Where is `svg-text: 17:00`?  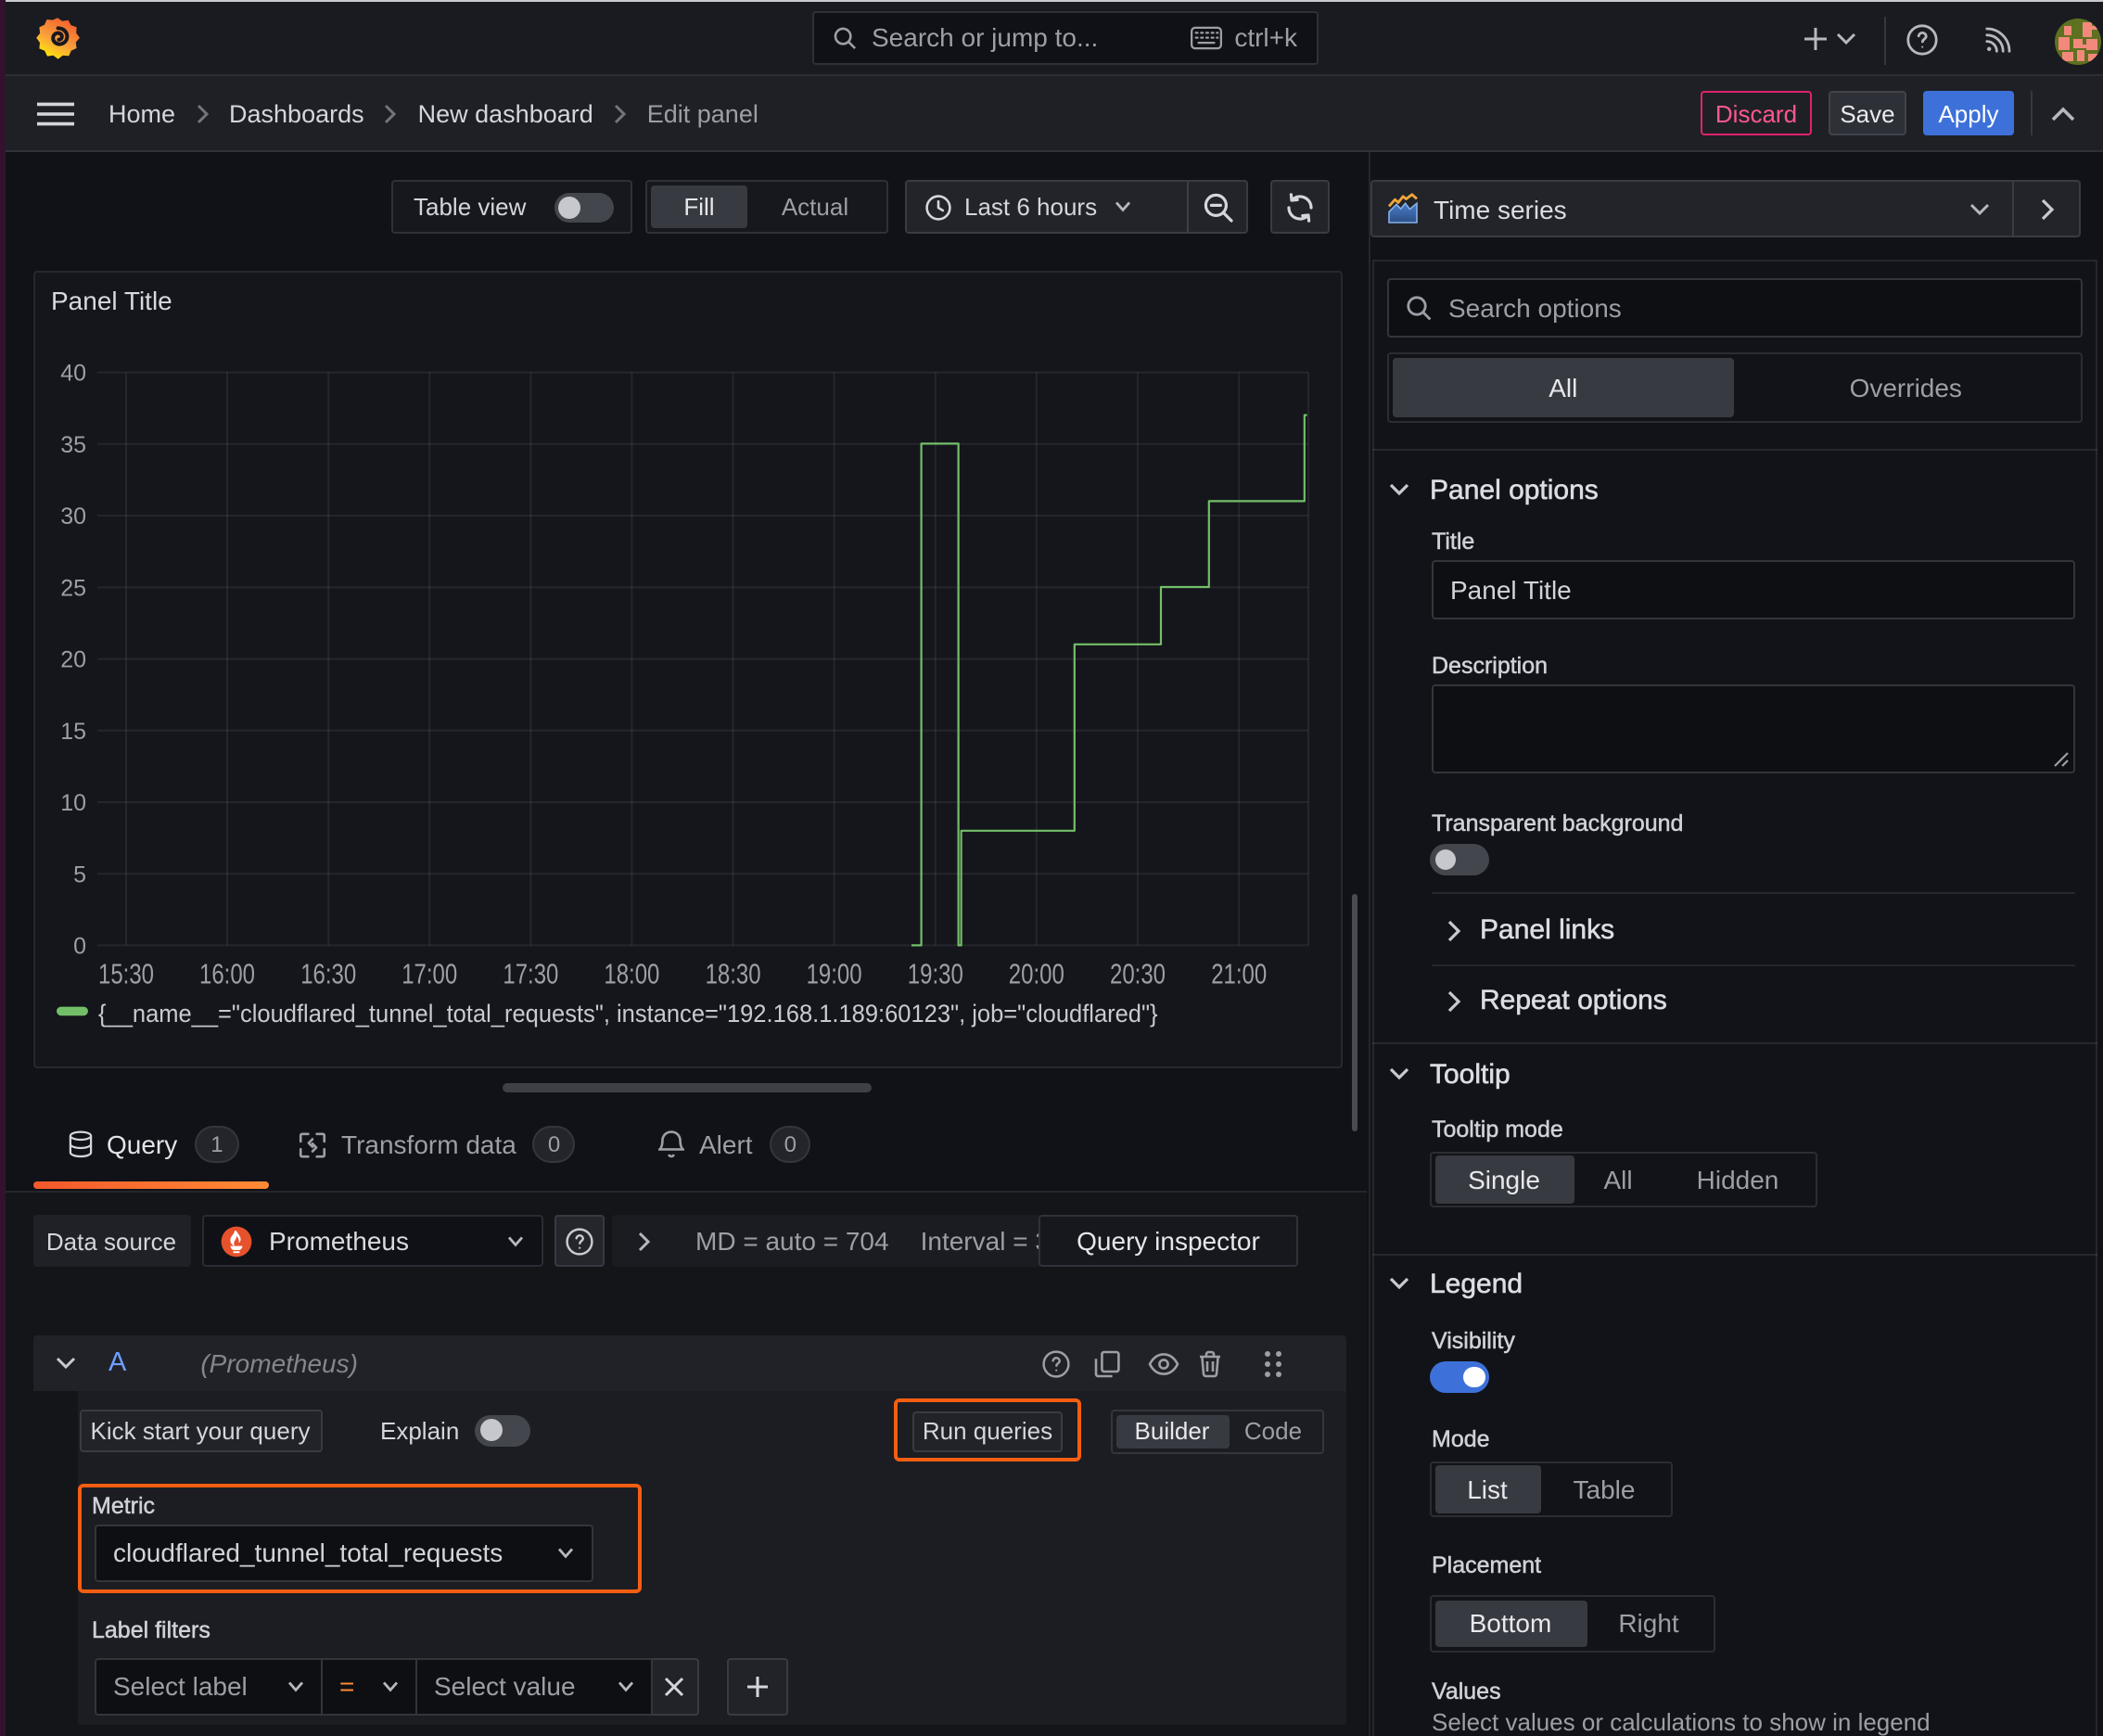
svg-text: 17:00 is located at coordinates (429, 974).